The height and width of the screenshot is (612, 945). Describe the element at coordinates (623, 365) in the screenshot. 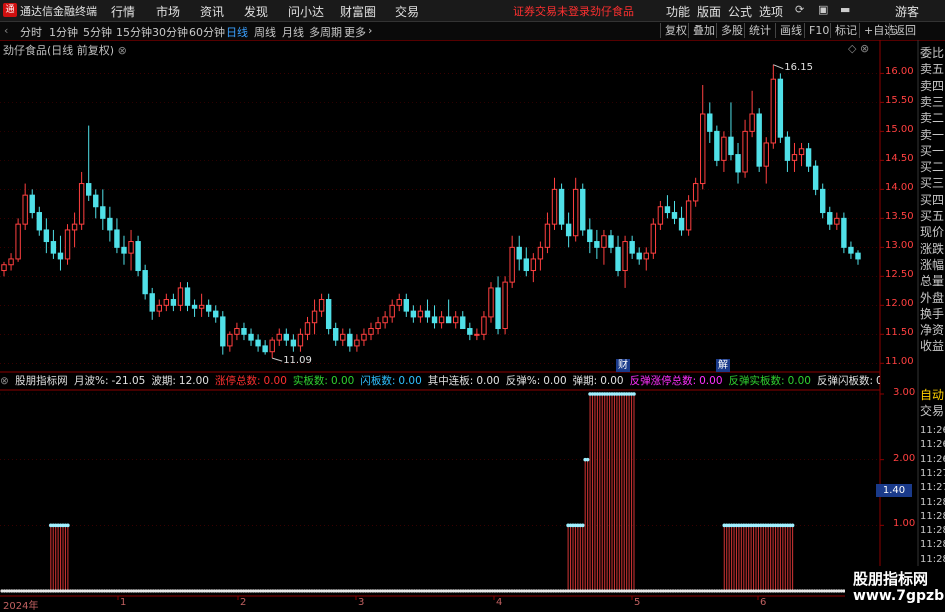

I see `finance-marker: 财` at that location.